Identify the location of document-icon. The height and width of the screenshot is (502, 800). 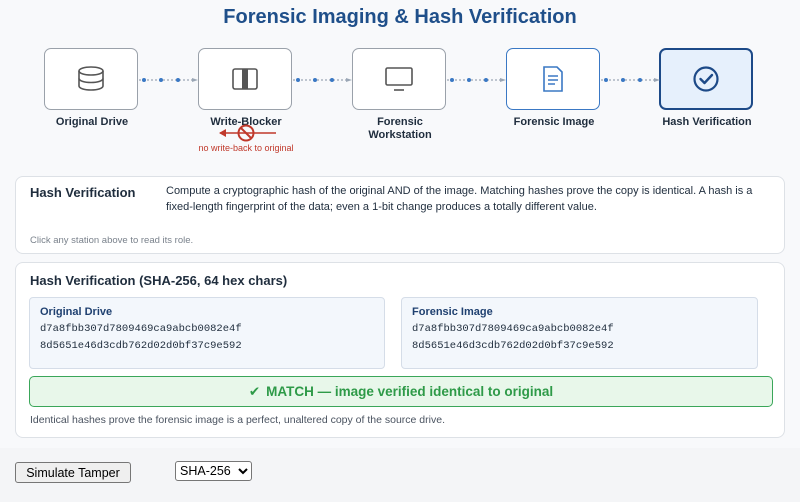
(553, 79).